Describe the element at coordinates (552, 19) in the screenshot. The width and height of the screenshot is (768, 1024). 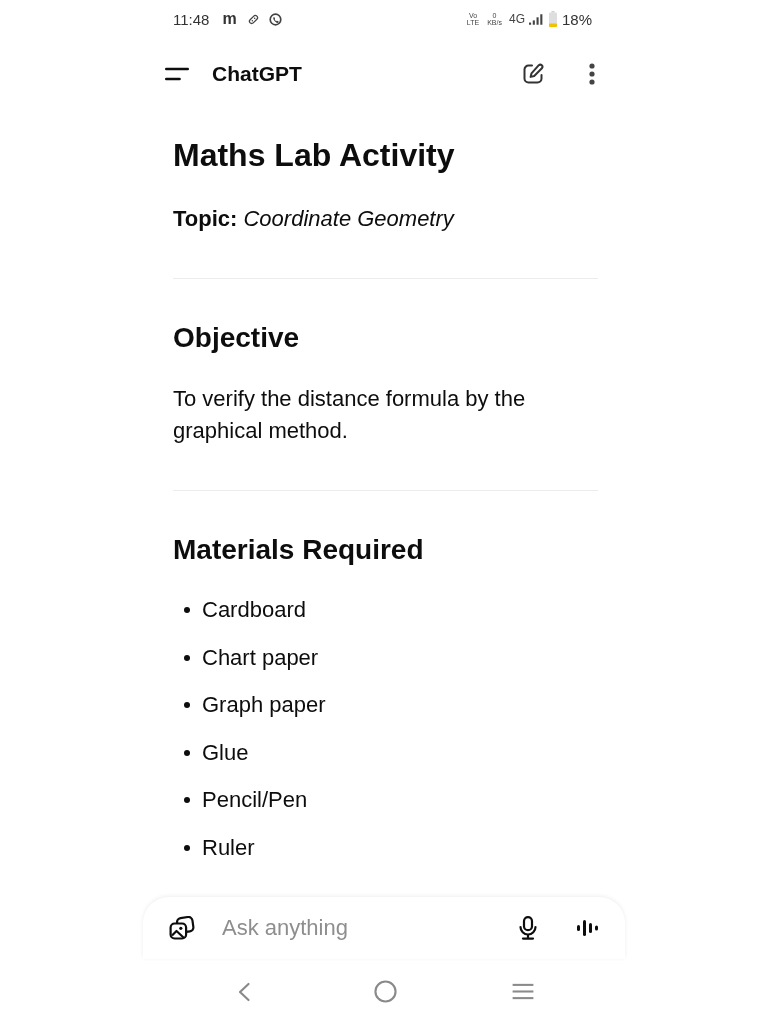
I see `battery-icon` at that location.